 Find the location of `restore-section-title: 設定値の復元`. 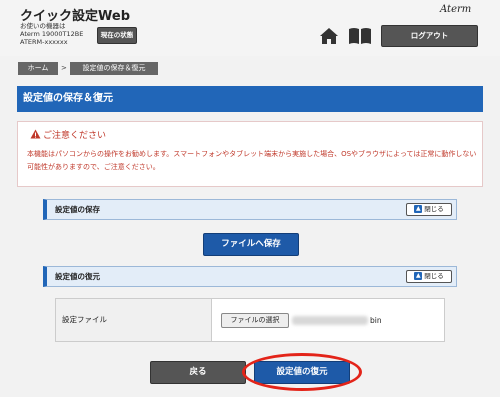

restore-section-title: 設定値の復元 is located at coordinates (77, 276).